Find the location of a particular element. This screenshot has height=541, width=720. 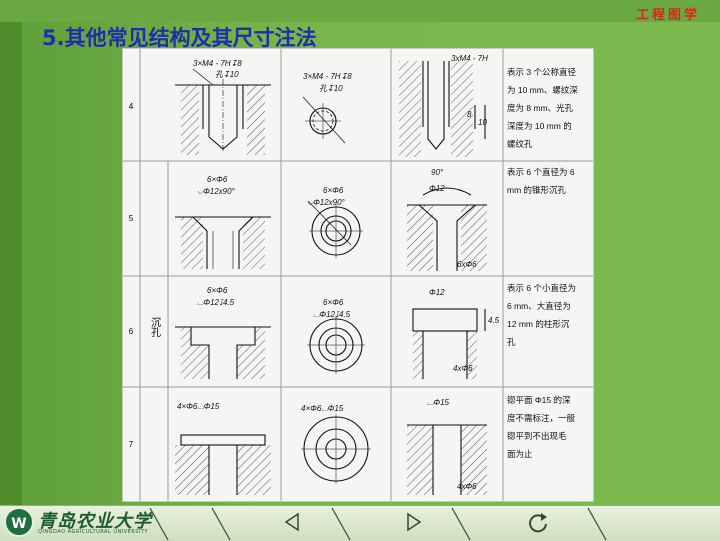

dim-text: 6xΦ6 is located at coordinates (467, 264).